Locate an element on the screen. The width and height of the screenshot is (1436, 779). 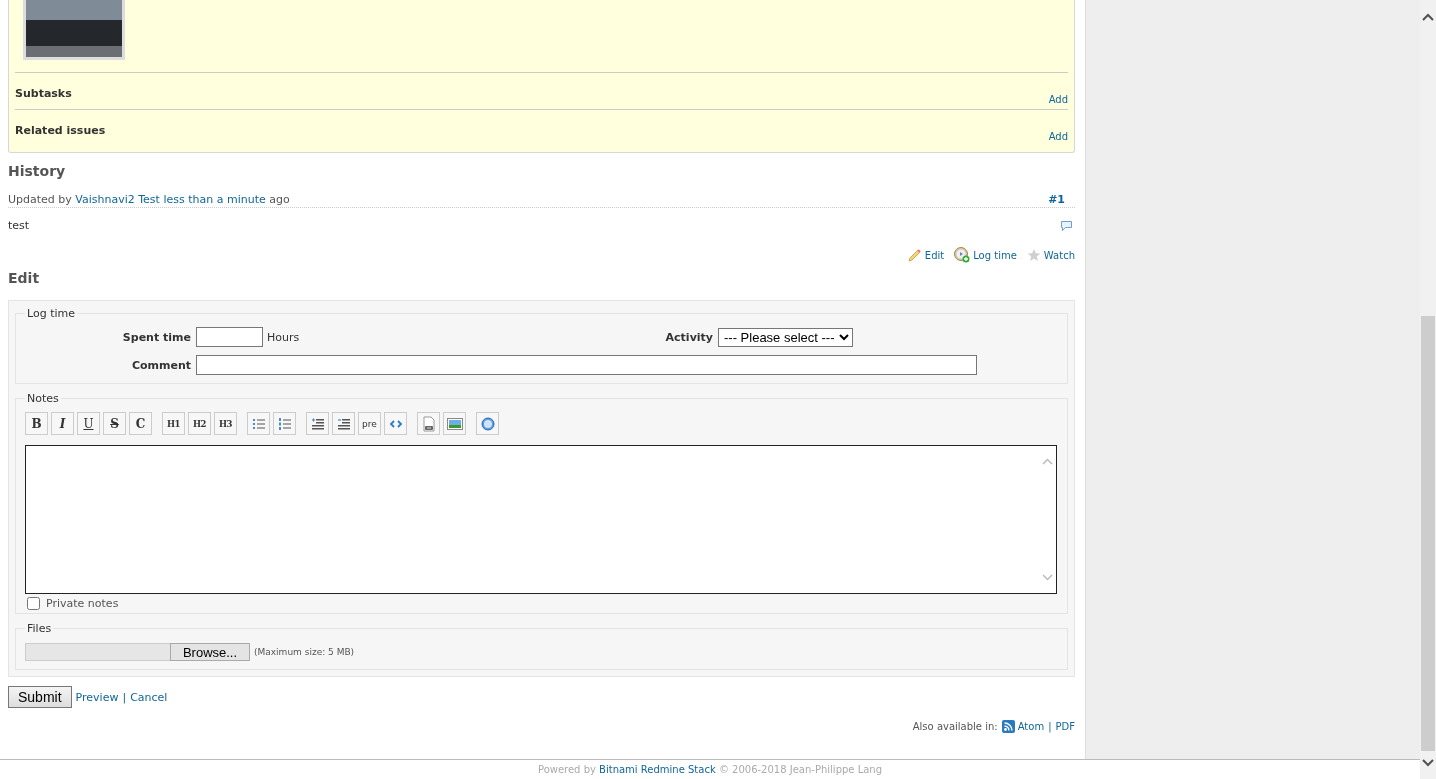
clock-icon is located at coordinates (962, 255).